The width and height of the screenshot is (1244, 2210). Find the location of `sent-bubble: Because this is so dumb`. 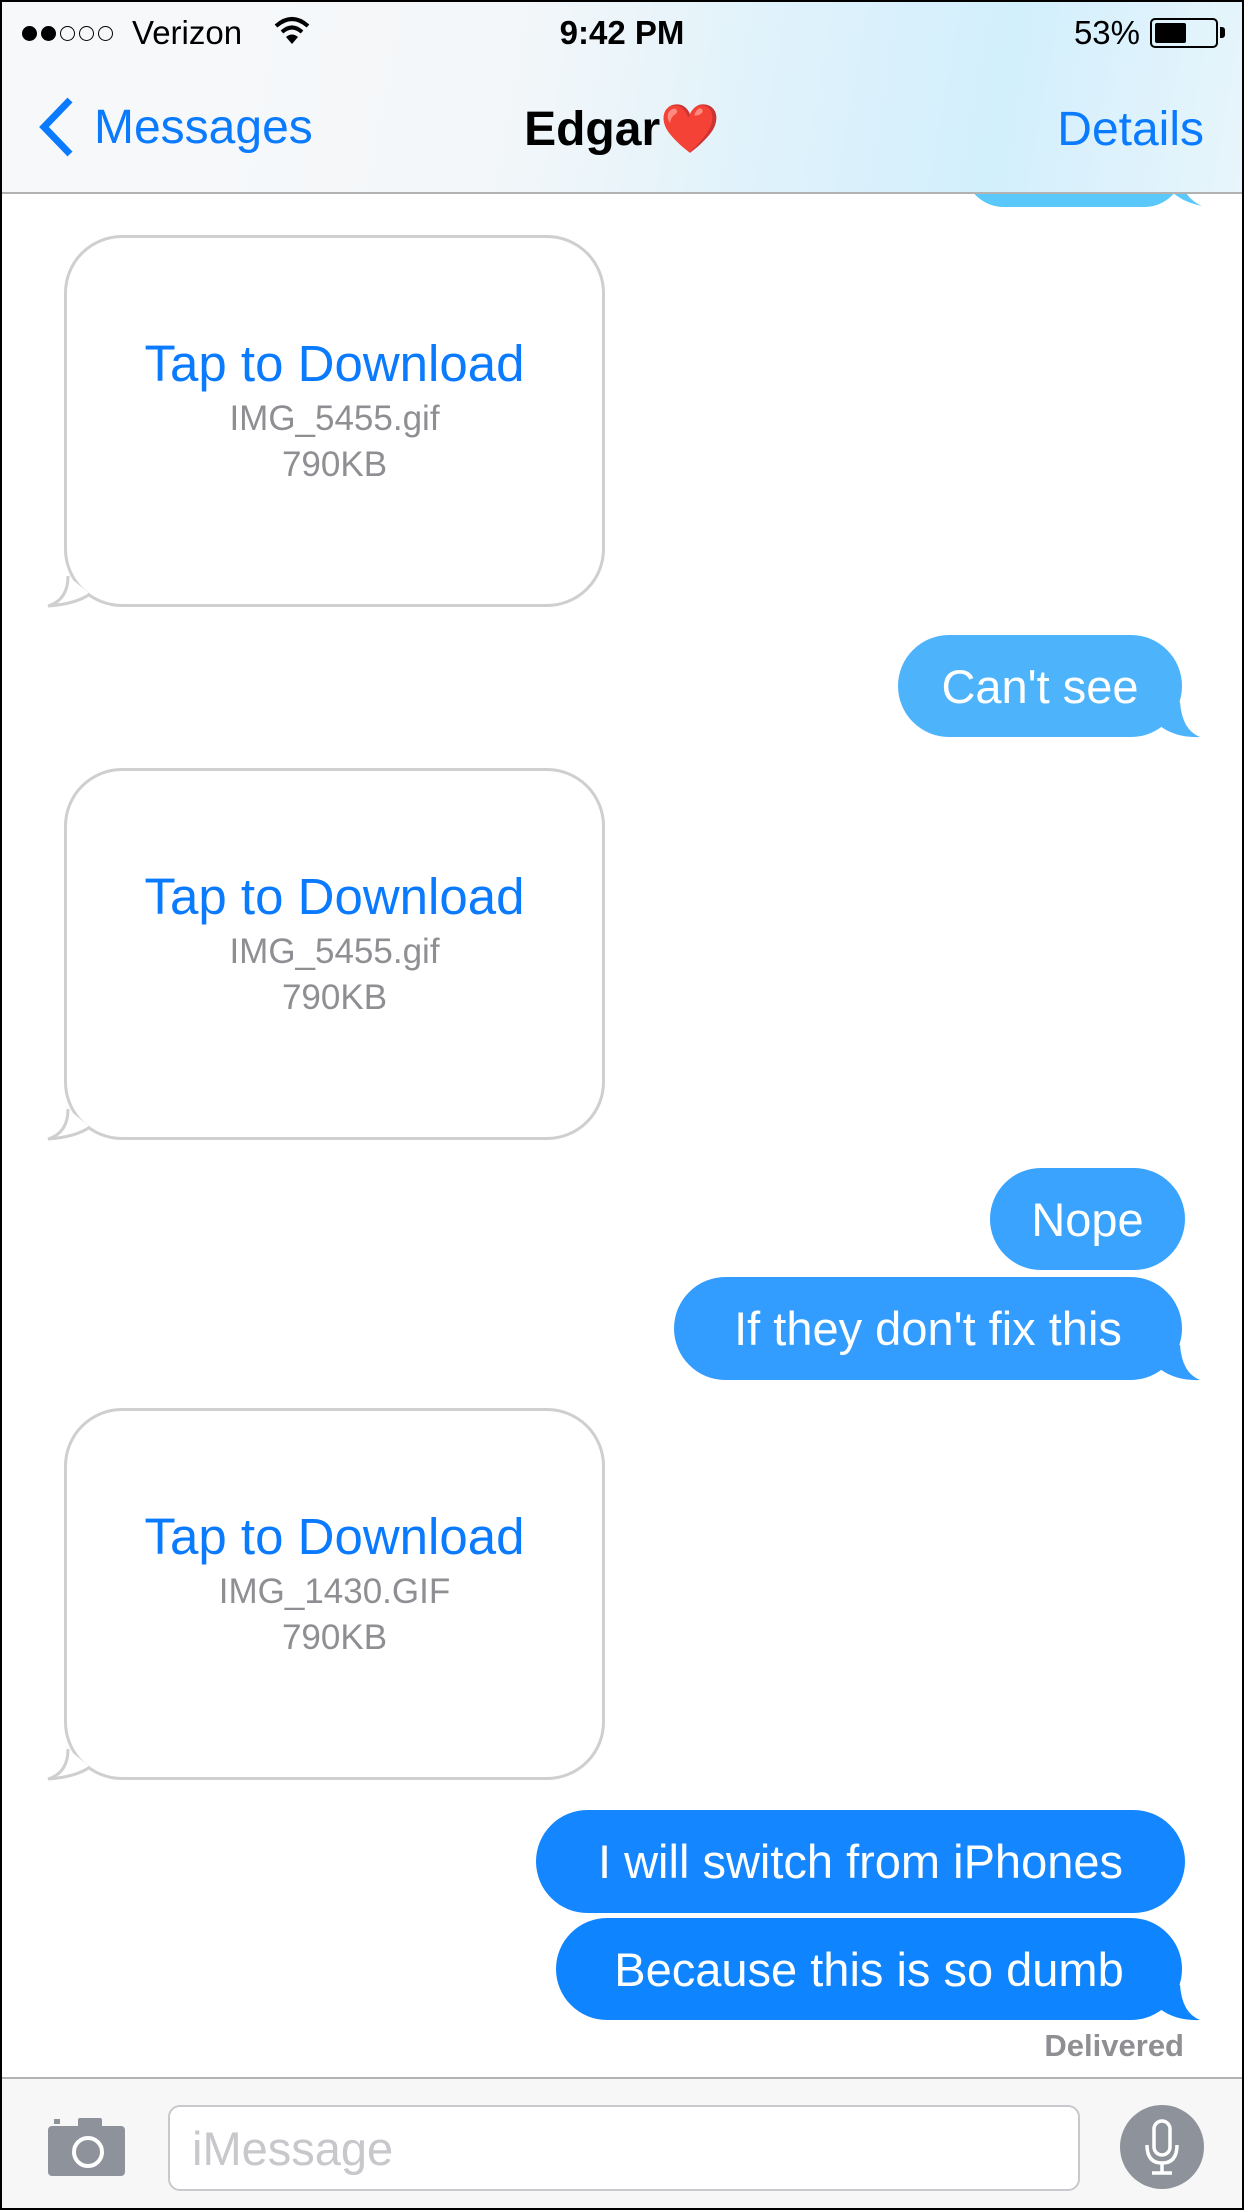

sent-bubble: Because this is so dumb is located at coordinates (869, 1969).